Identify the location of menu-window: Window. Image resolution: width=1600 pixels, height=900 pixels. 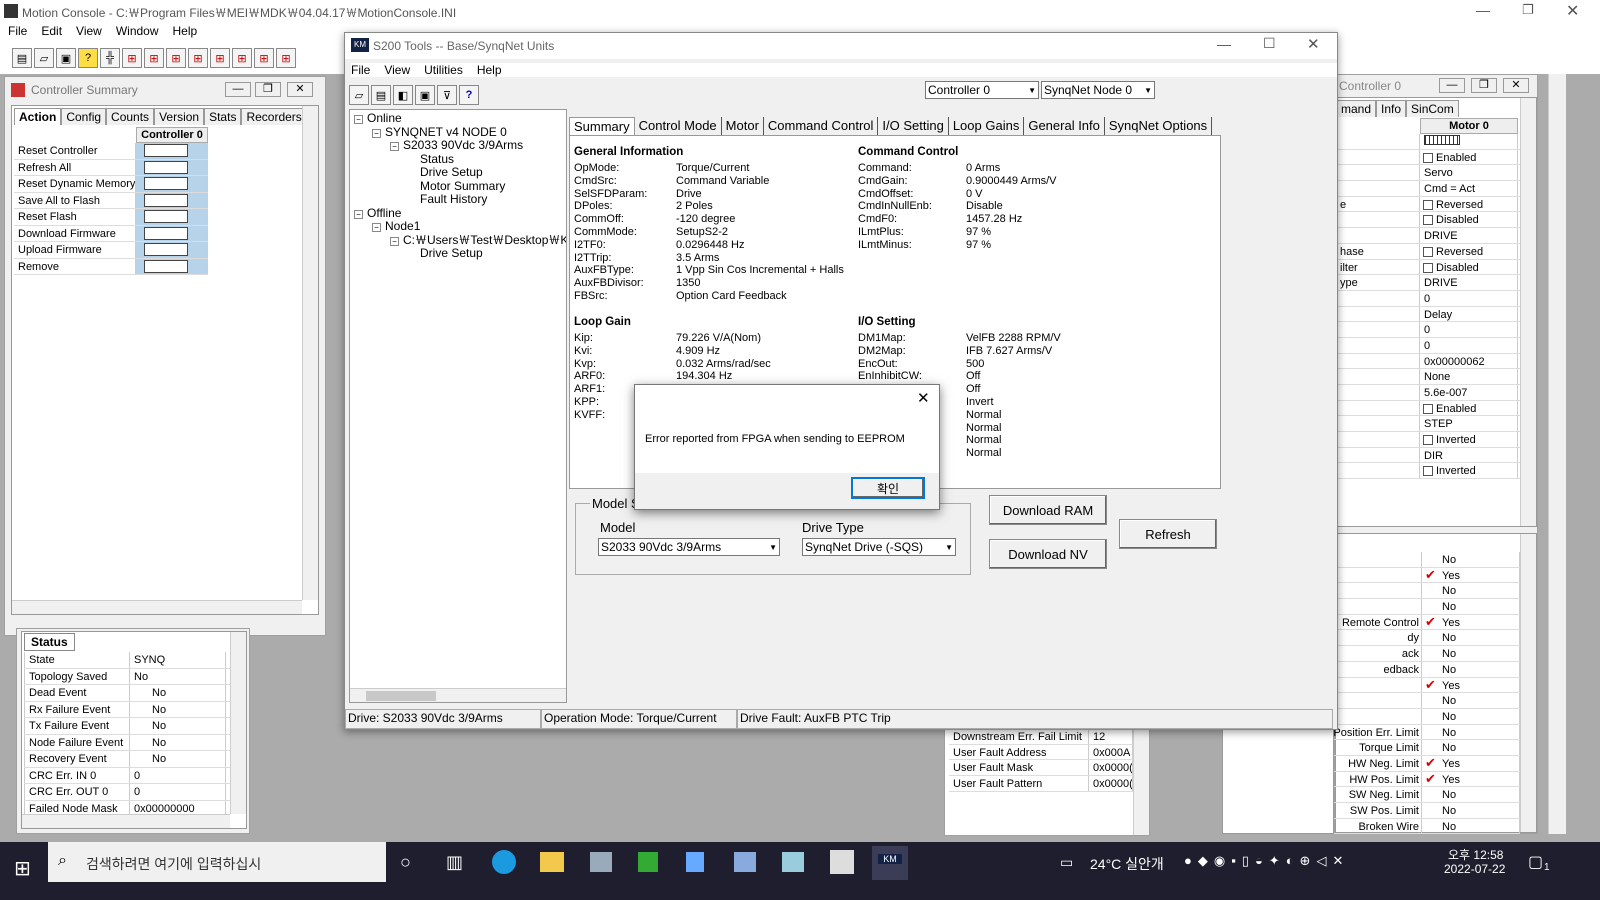
(137, 31).